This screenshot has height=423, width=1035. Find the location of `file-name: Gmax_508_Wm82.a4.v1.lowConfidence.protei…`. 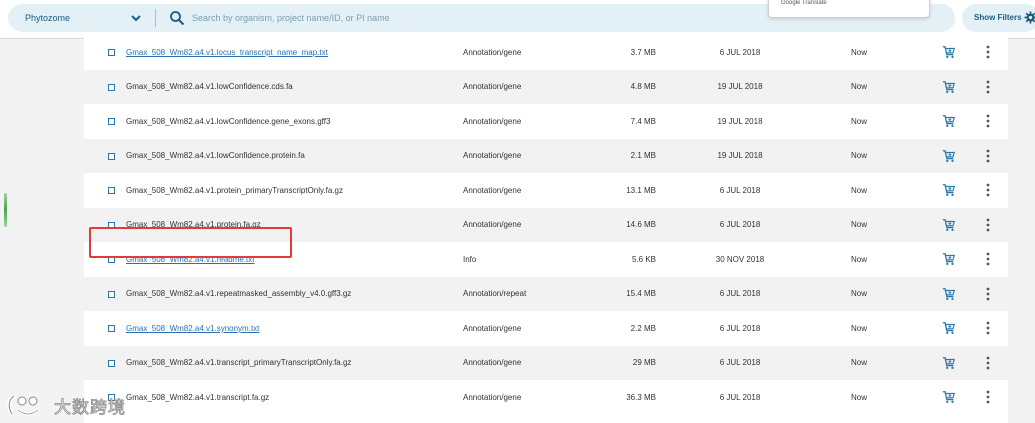

file-name: Gmax_508_Wm82.a4.v1.lowConfidence.protei… is located at coordinates (215, 156).